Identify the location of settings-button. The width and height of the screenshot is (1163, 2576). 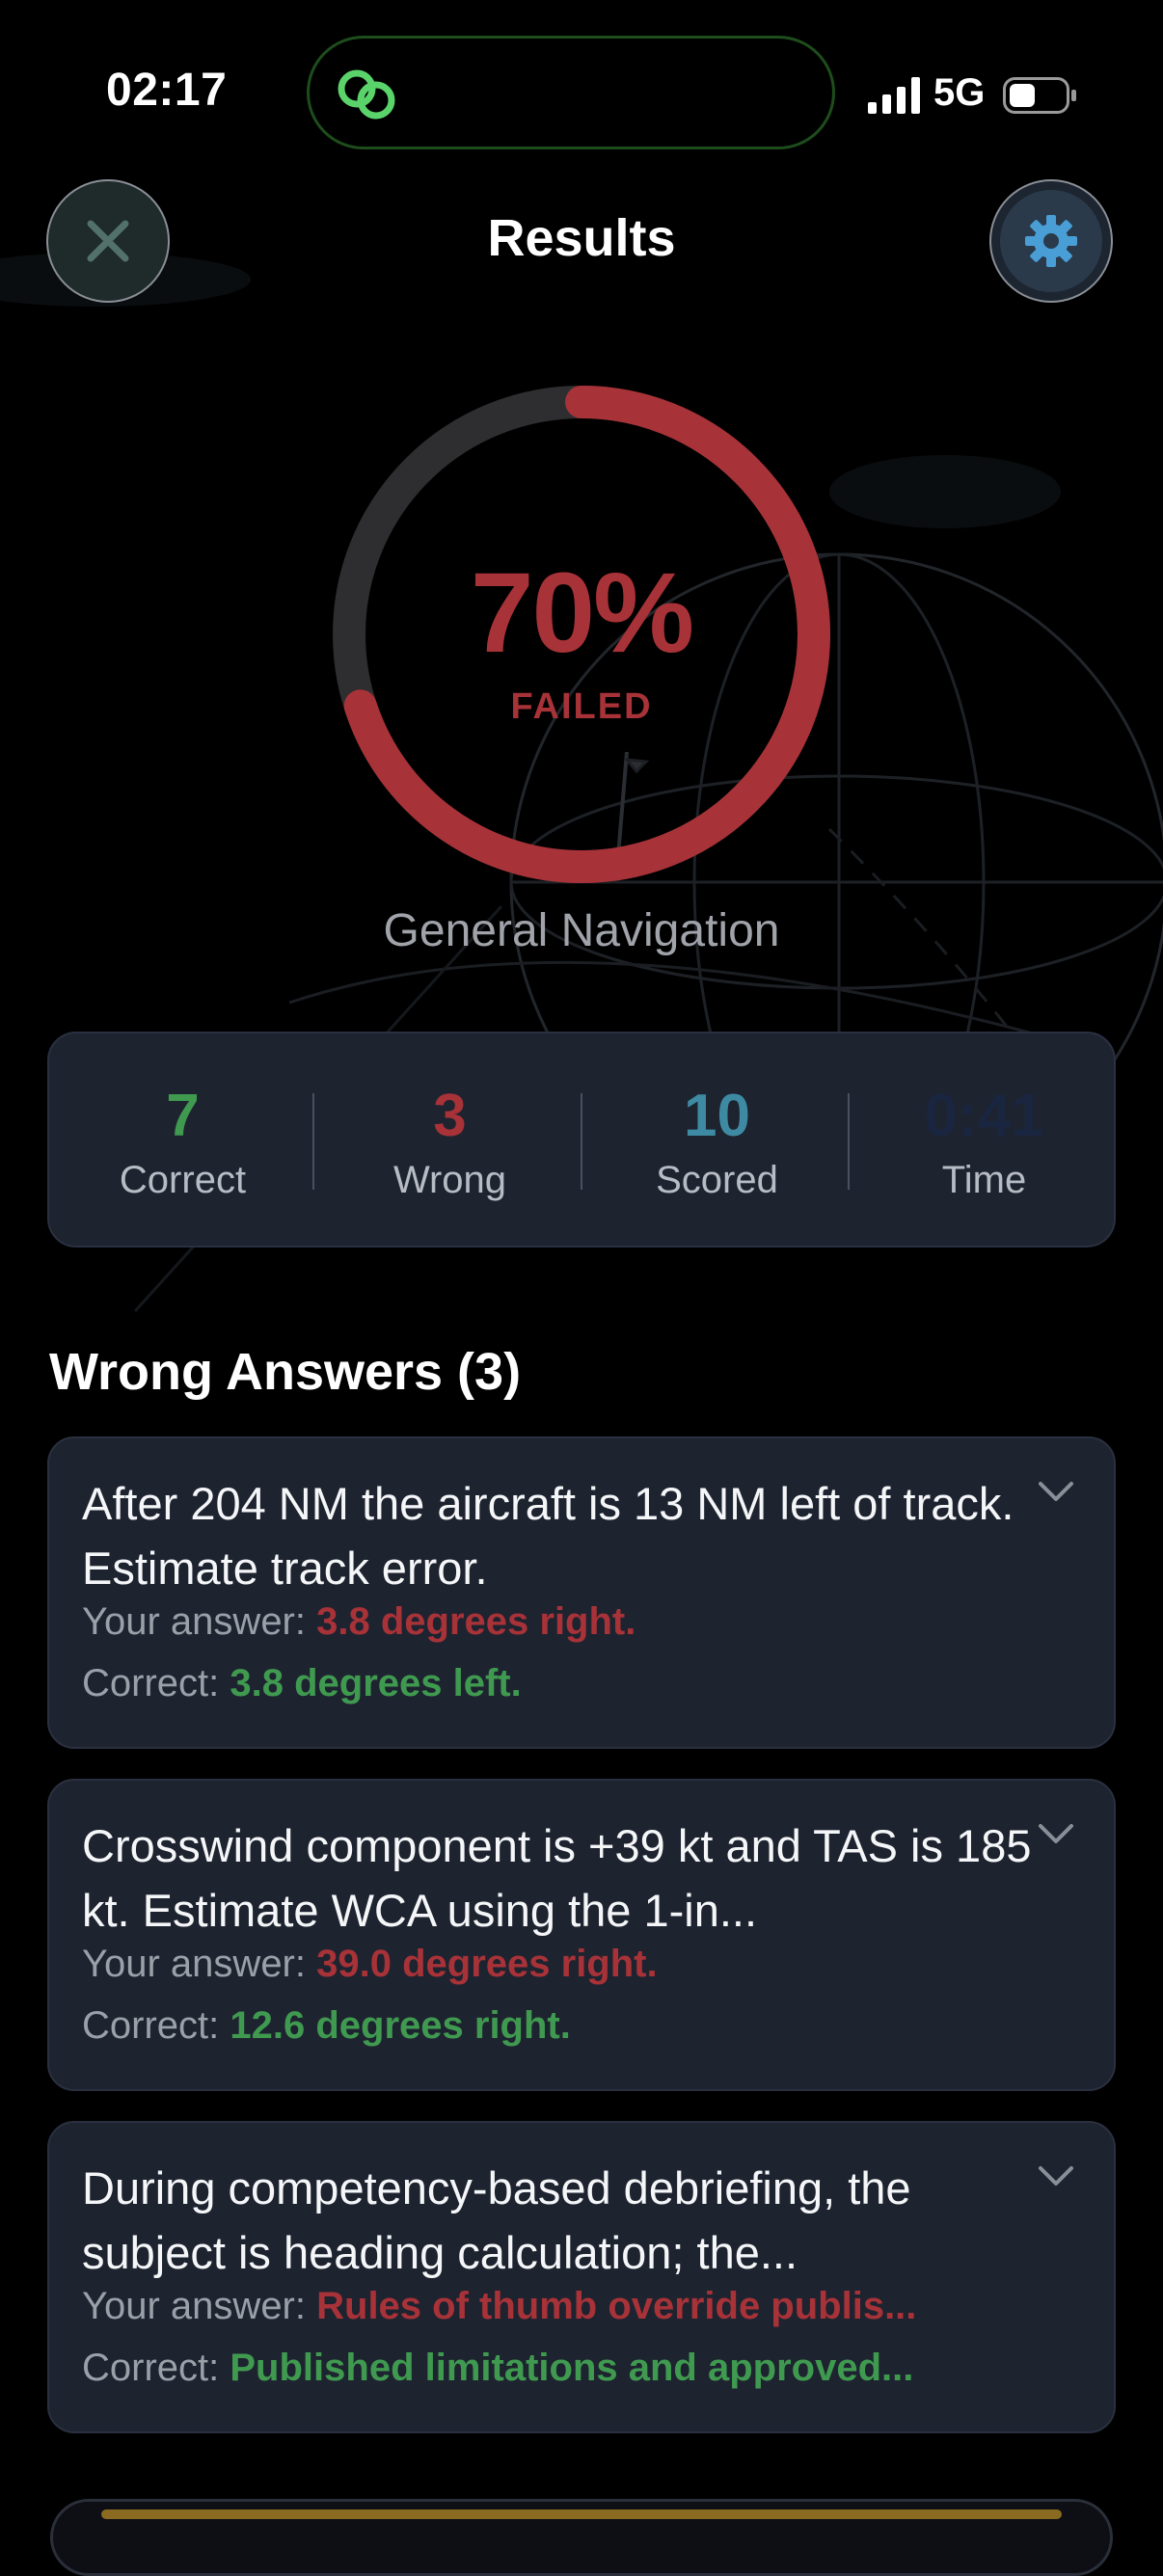
(1051, 241).